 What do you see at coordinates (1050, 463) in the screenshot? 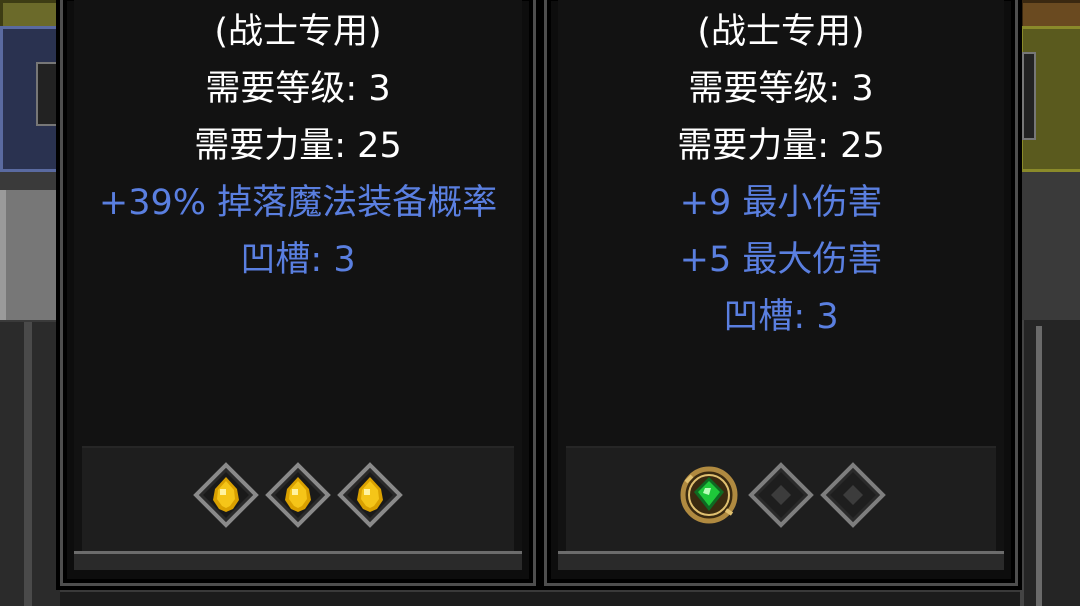
I see `inventory-panel` at bounding box center [1050, 463].